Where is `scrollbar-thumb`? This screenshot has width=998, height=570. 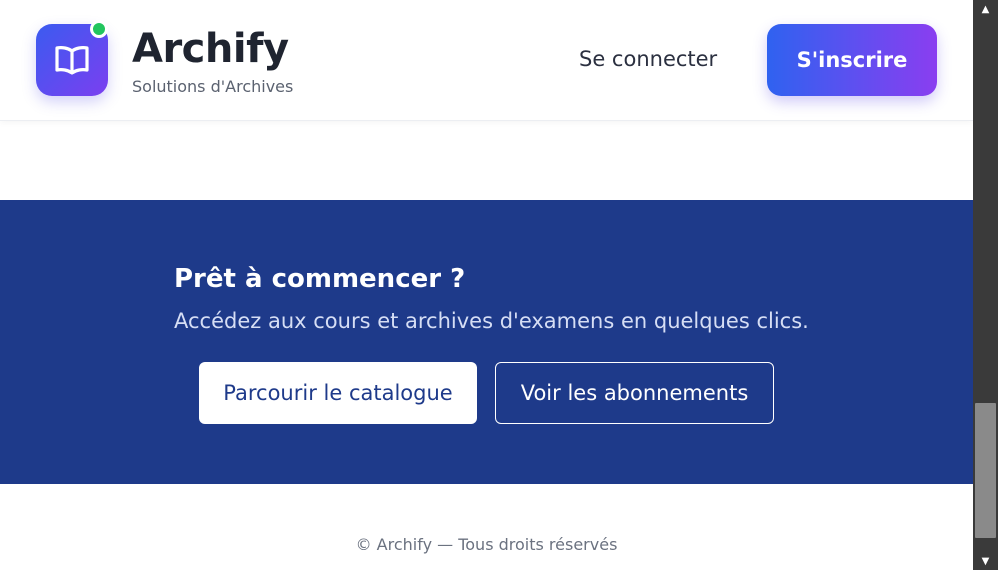
scrollbar-thumb is located at coordinates (985, 470).